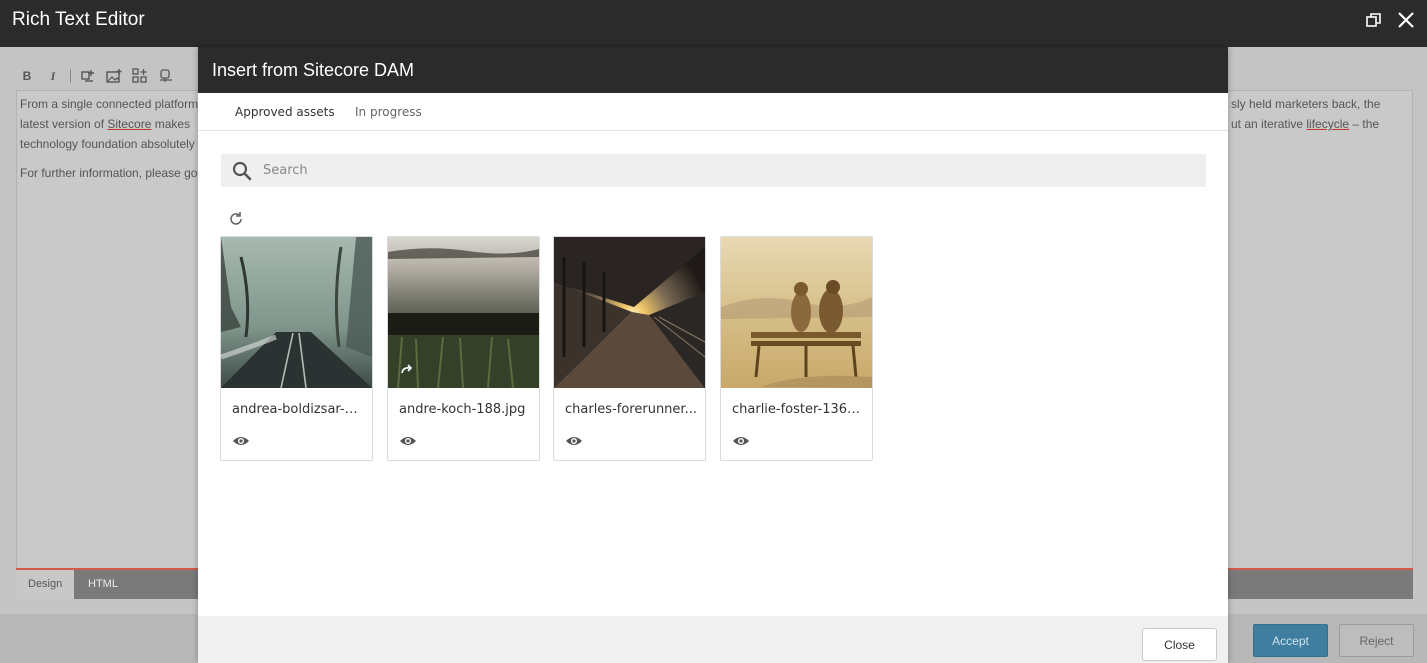  What do you see at coordinates (1376, 640) in the screenshot?
I see `reject-button: Reject` at bounding box center [1376, 640].